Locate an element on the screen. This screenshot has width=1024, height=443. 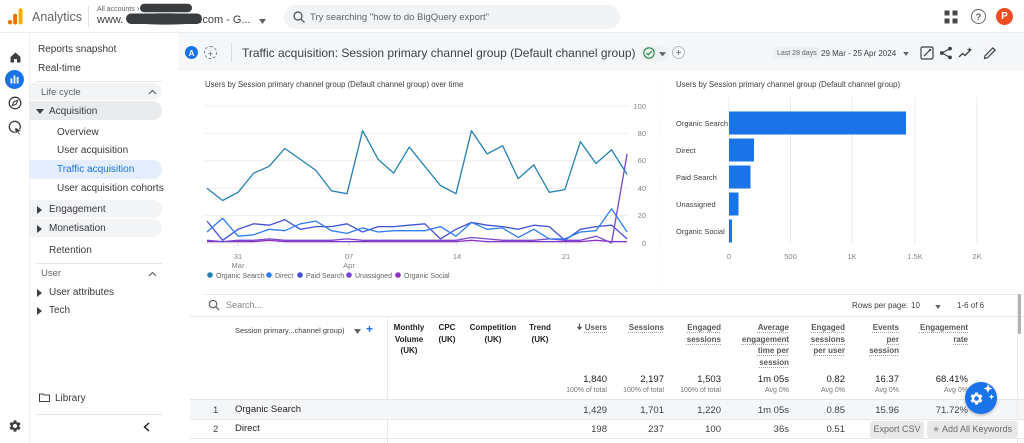
svg-text: 60 is located at coordinates (642, 160).